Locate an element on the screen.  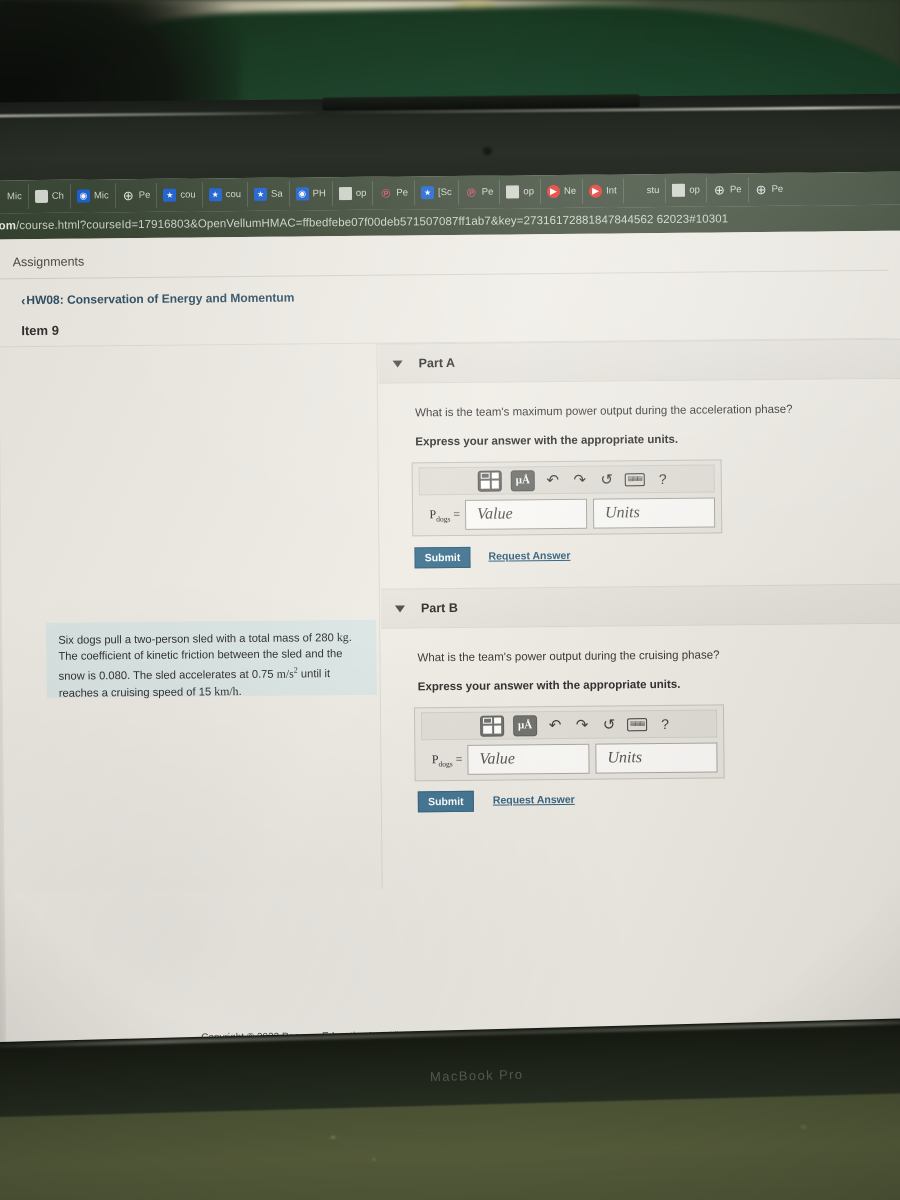
macbook-brand-text: MacBook Pro is located at coordinates (476, 1075).